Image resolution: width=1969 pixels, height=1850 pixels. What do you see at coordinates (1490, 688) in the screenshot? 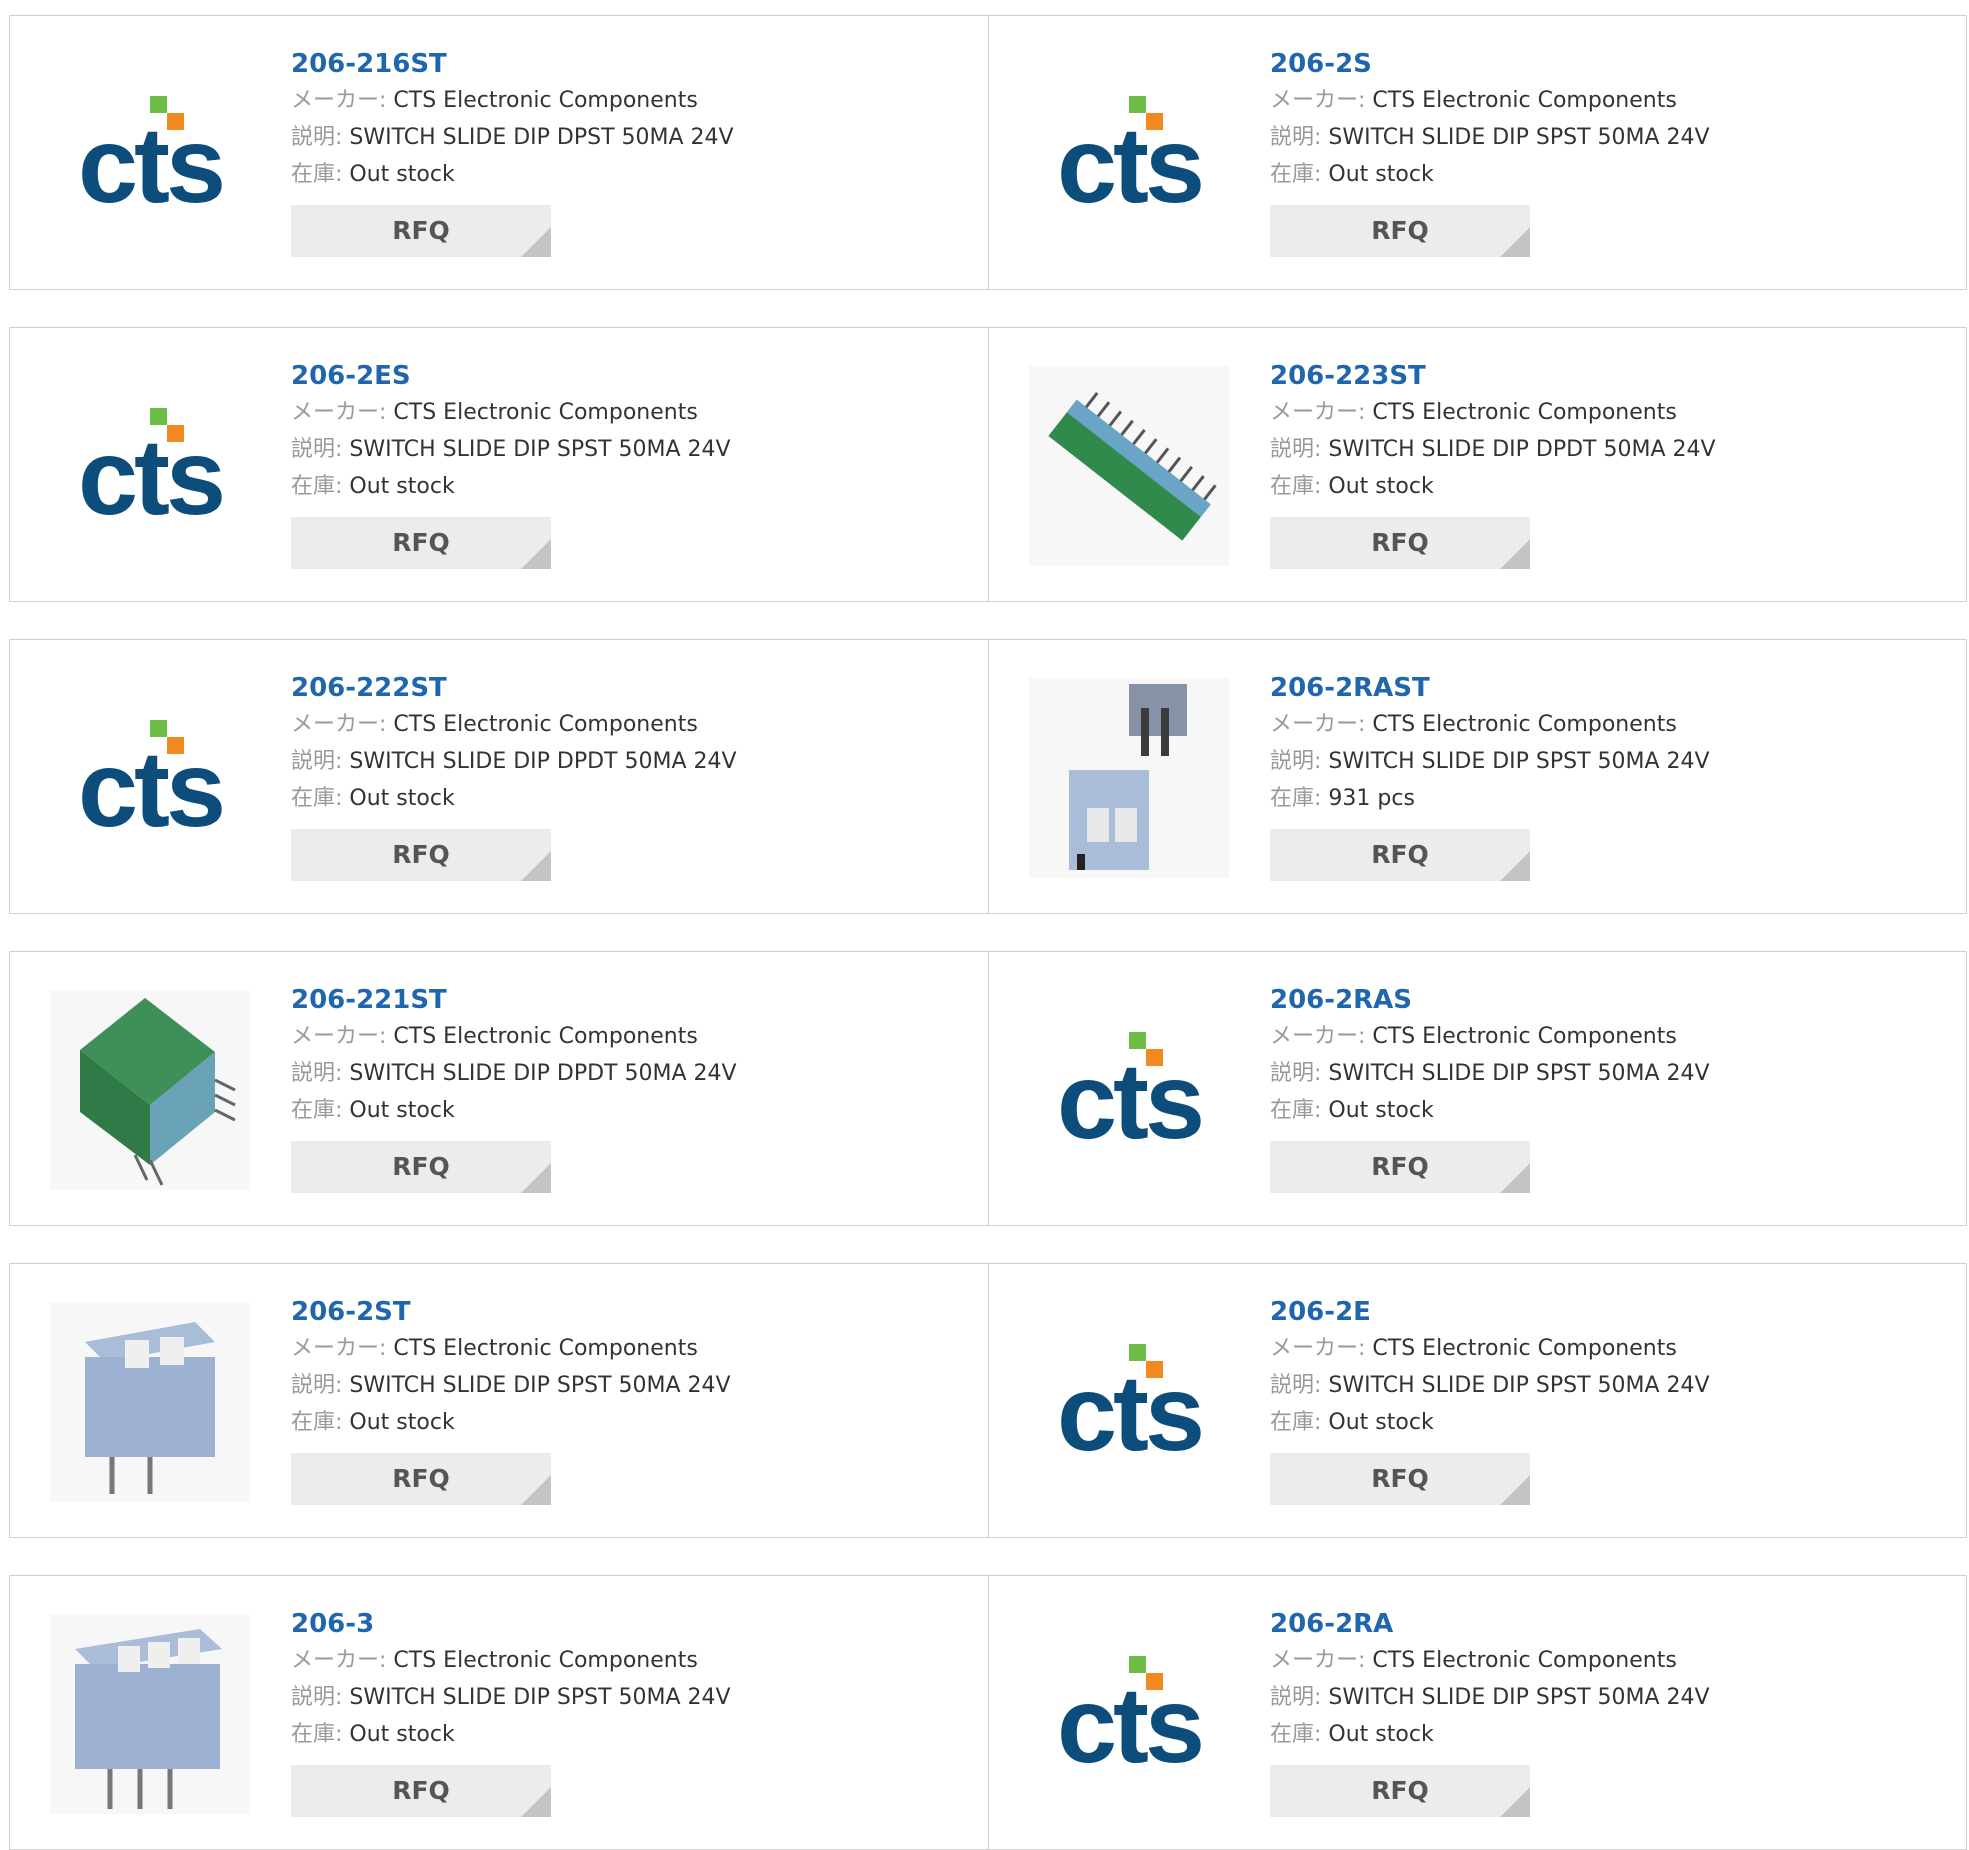
I see `part-number-link: 206-2RAST` at bounding box center [1490, 688].